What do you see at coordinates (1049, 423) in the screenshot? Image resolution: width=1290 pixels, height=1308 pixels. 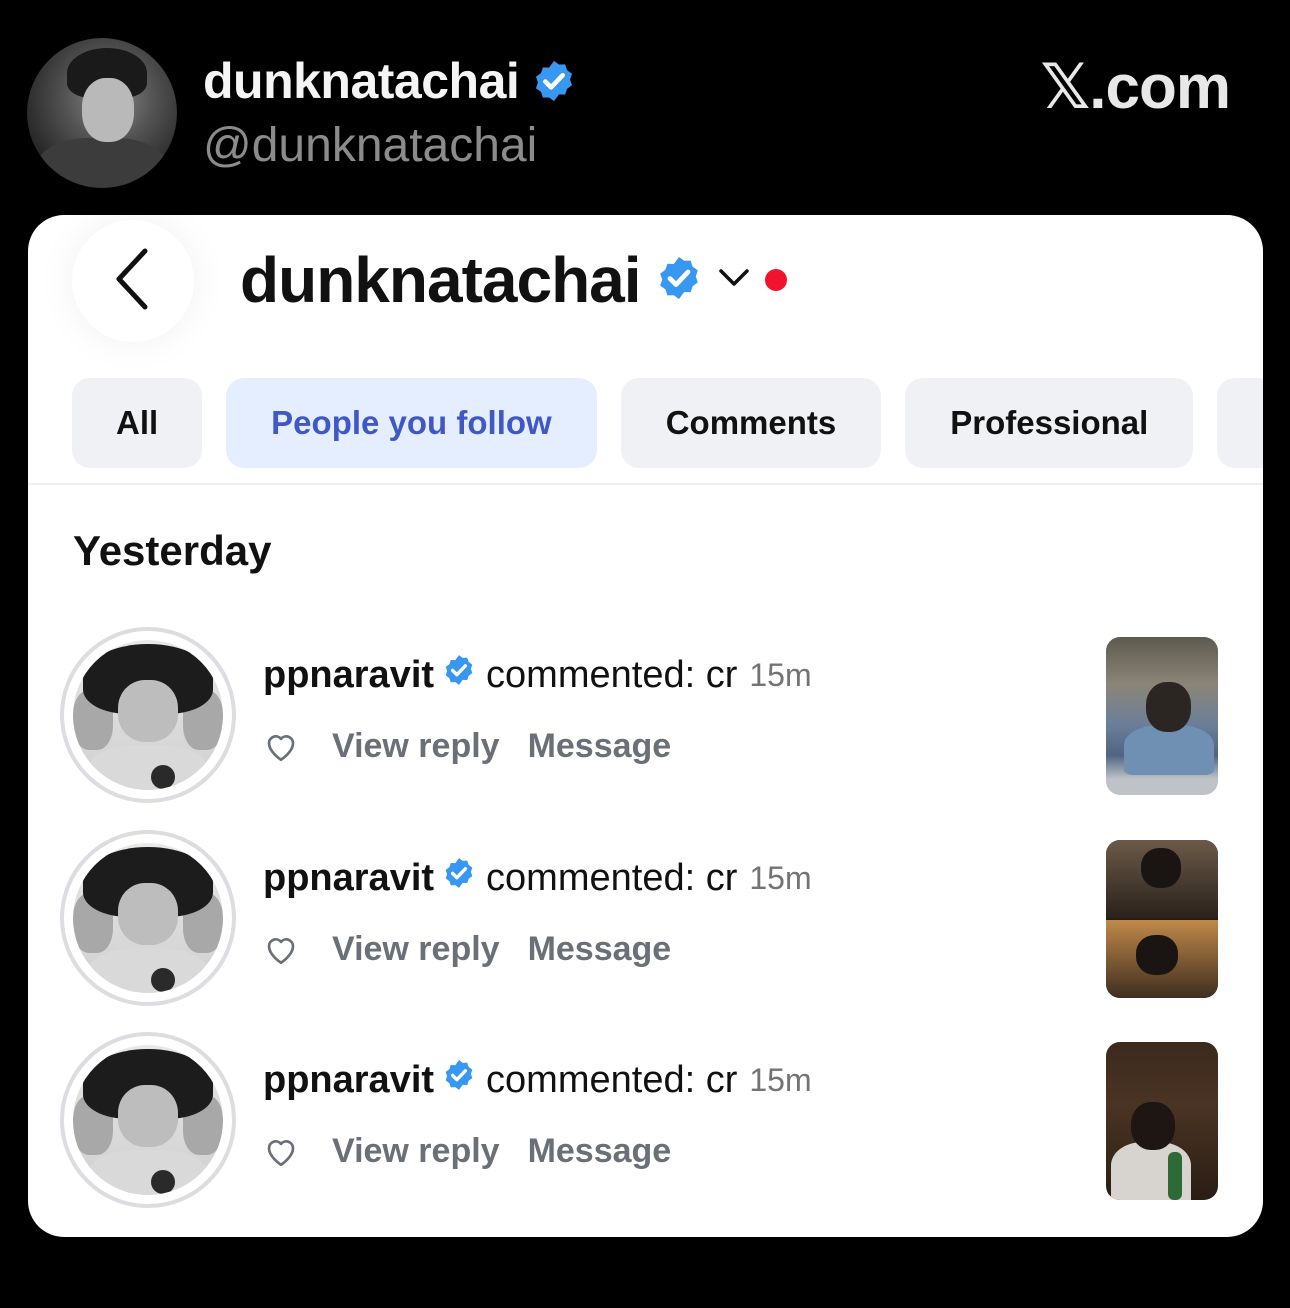 I see `tab-professional: Professional` at bounding box center [1049, 423].